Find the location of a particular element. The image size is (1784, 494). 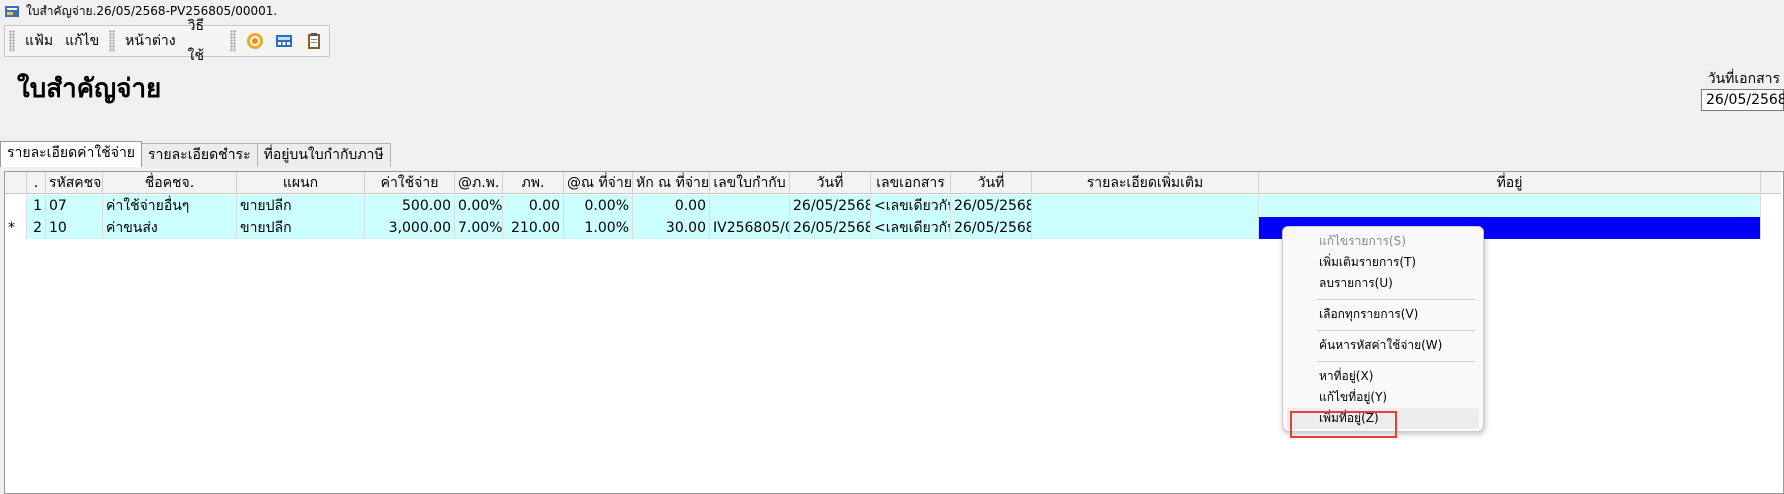

cell-name: ค่าใช้จ่ายอื่นๆ is located at coordinates (170, 206).